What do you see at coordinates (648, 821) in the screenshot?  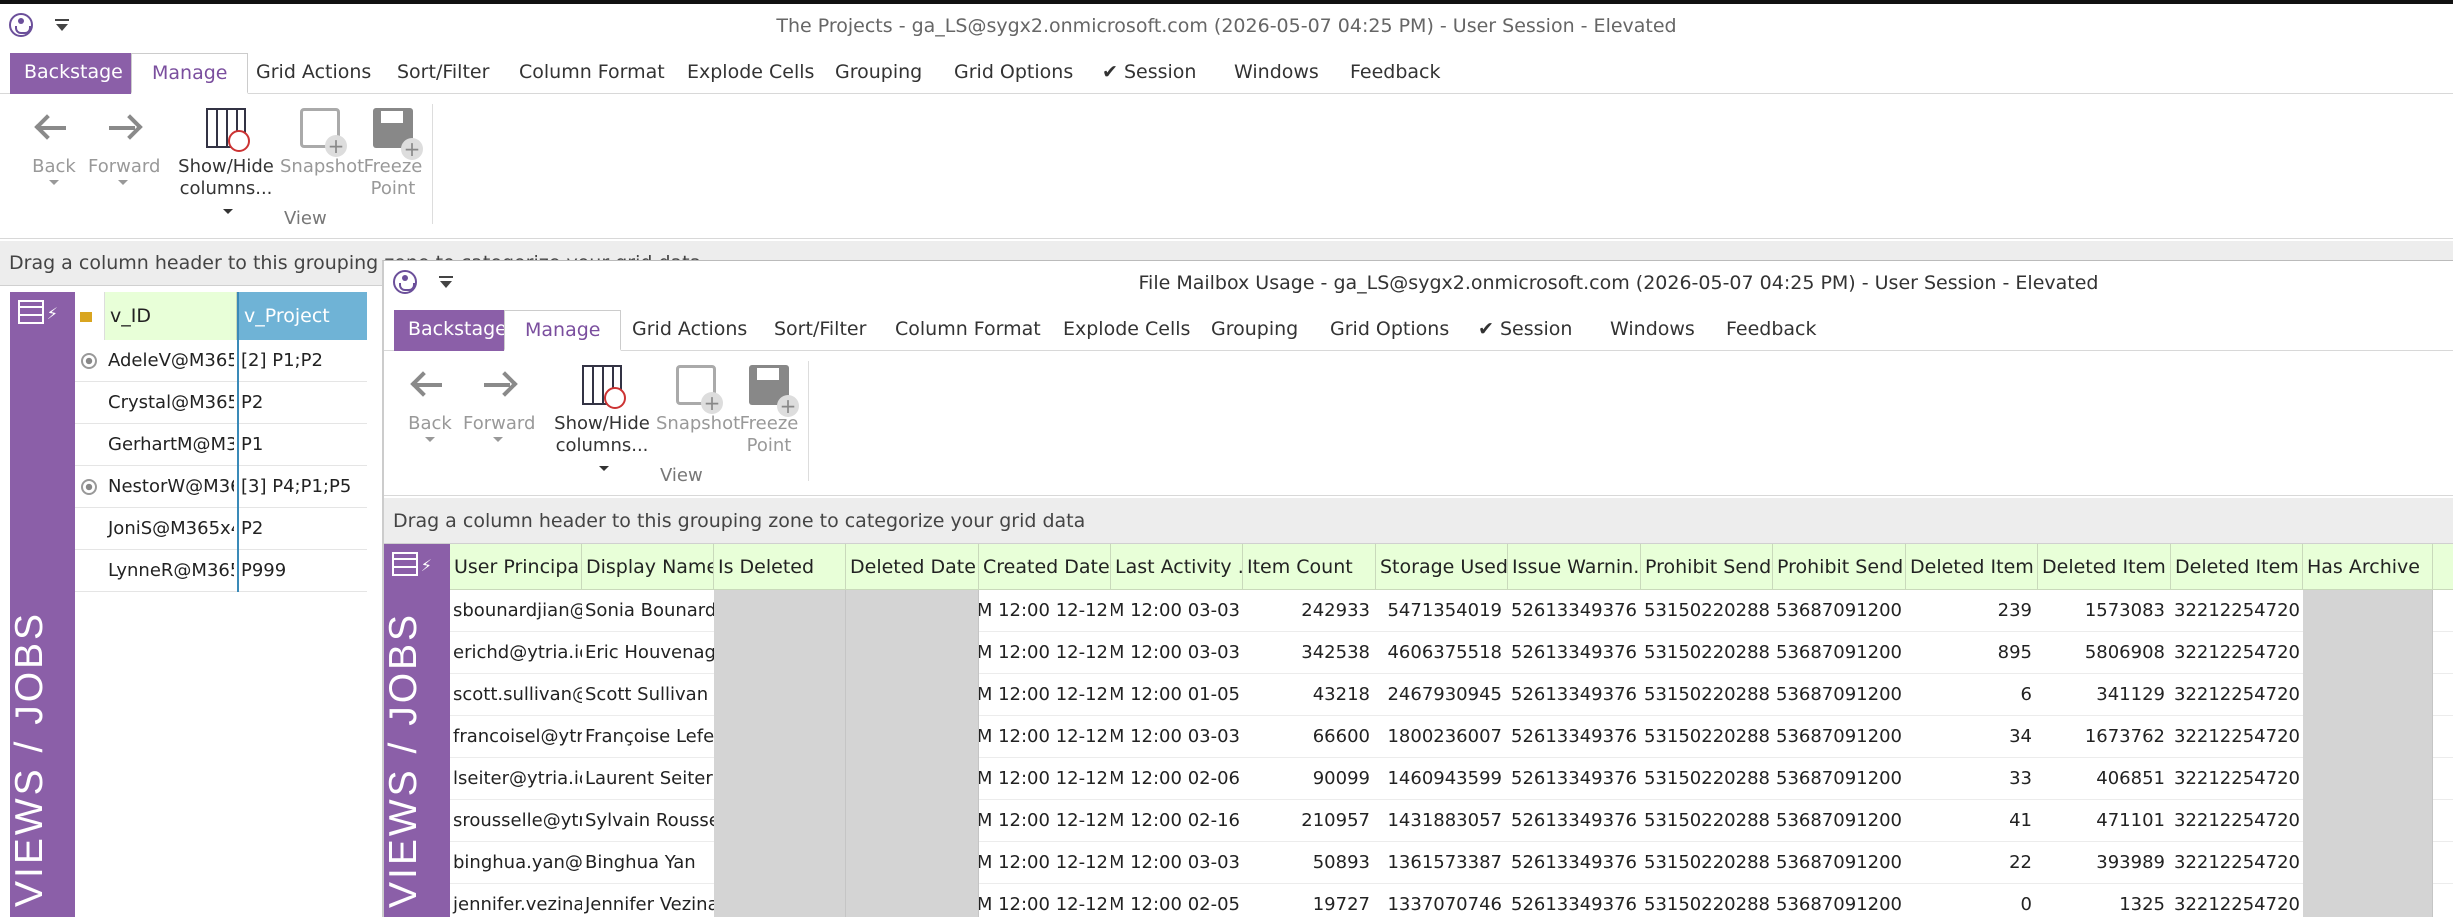 I see `table-cell: Sylvain Roussel` at bounding box center [648, 821].